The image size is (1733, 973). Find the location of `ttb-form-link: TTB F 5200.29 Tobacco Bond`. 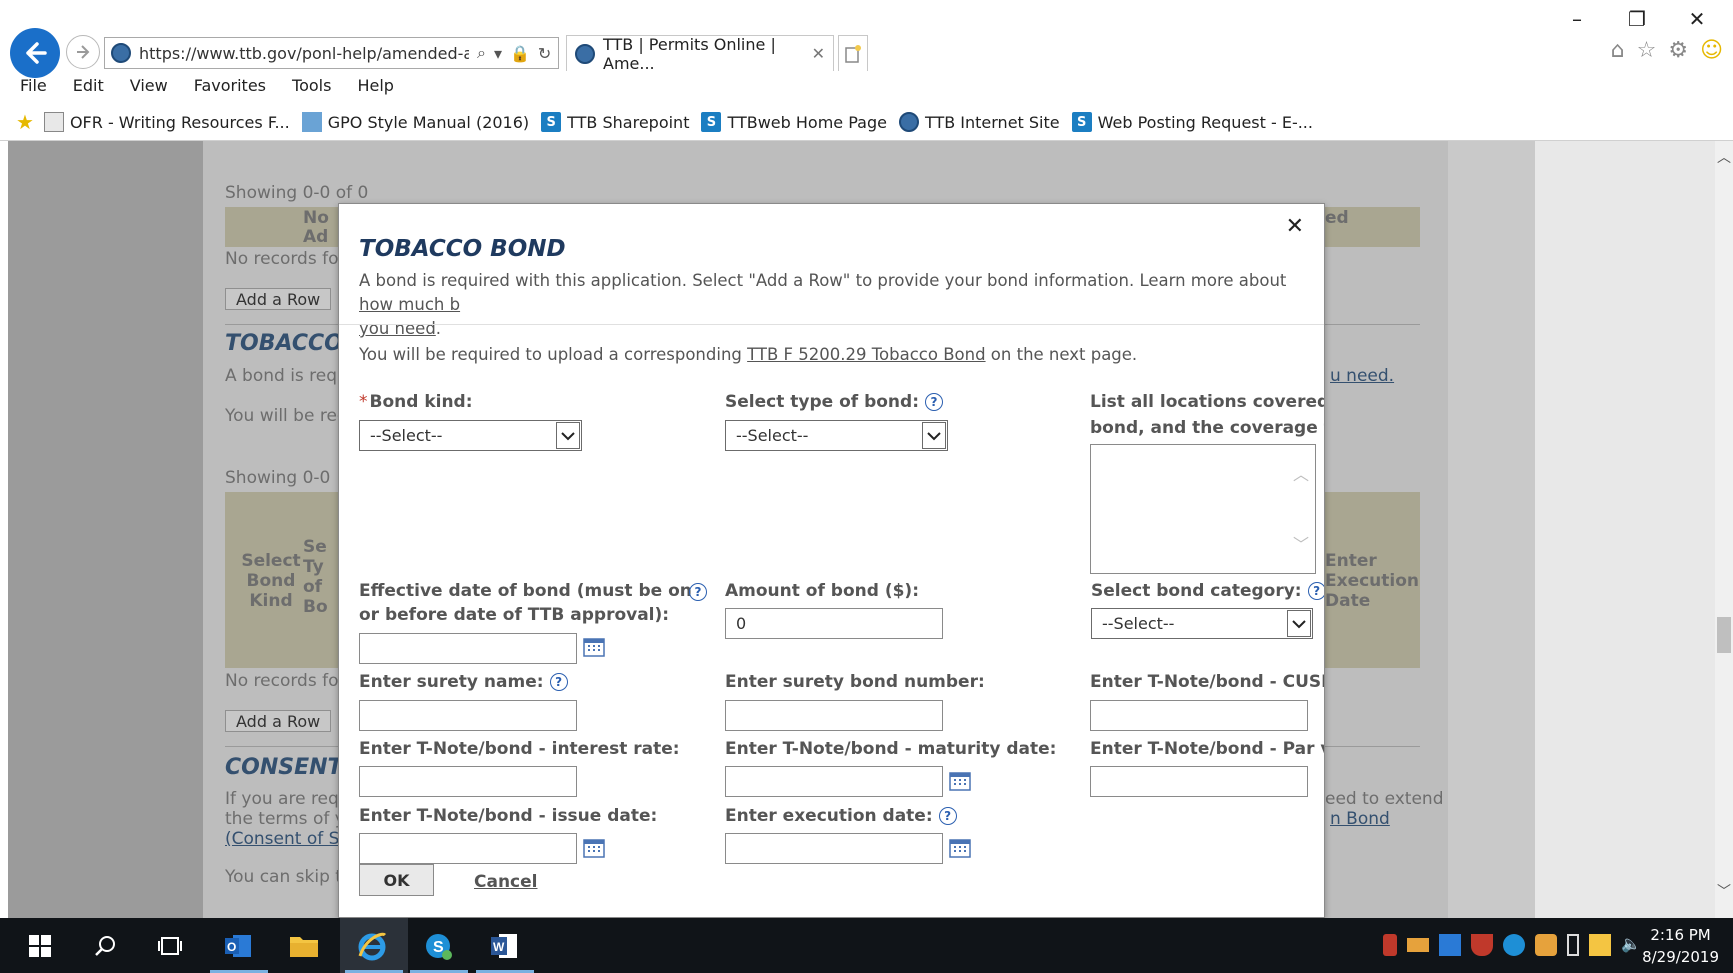

ttb-form-link: TTB F 5200.29 Tobacco Bond is located at coordinates (866, 354).